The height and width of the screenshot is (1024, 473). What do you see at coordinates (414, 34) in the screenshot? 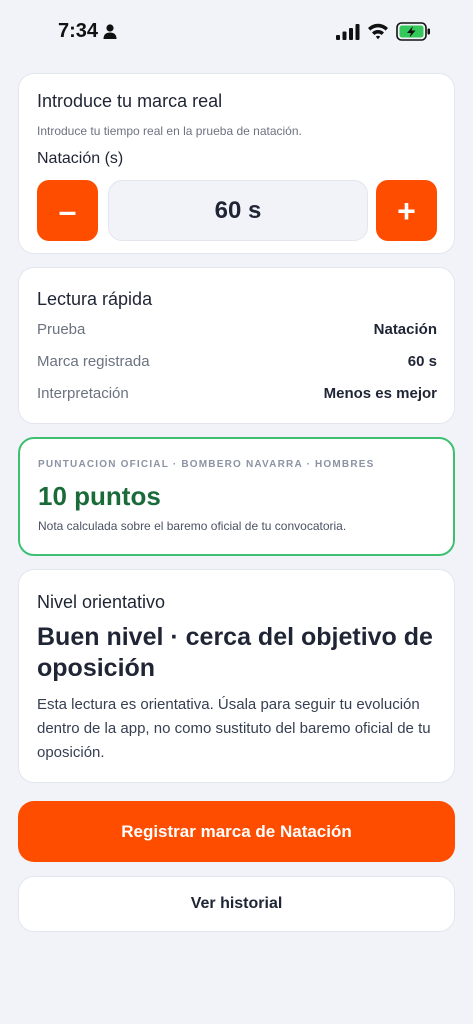
I see `battery-charging-icon` at bounding box center [414, 34].